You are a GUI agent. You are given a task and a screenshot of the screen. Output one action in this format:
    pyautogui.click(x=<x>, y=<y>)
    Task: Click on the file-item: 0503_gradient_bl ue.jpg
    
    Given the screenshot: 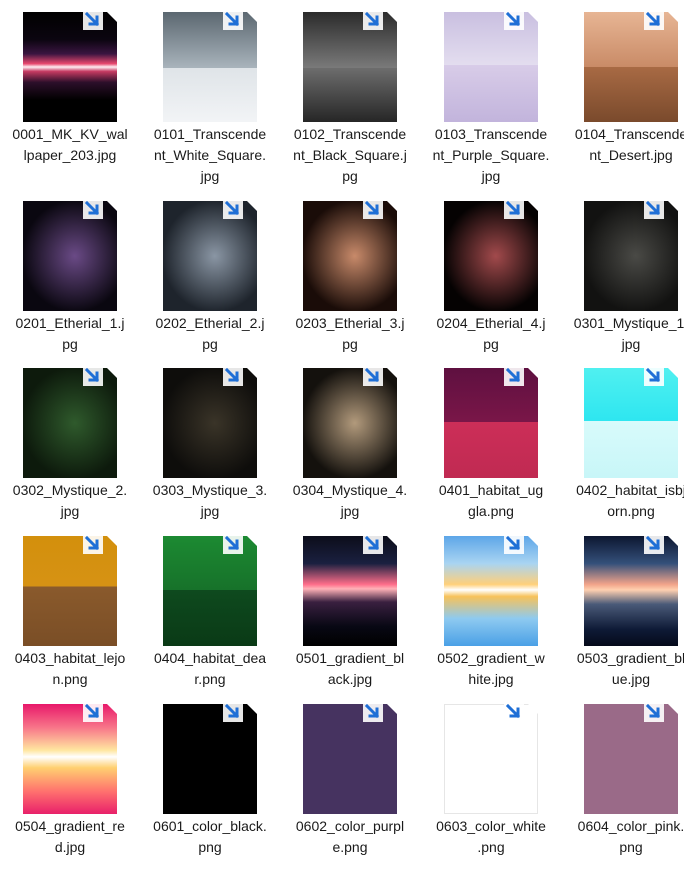 What is the action you would take?
    pyautogui.click(x=622, y=607)
    